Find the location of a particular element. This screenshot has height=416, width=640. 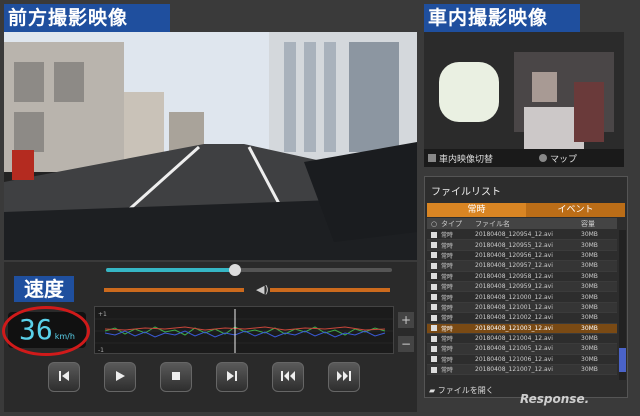

file-row: 常時 20180408_120956_12.avi 30MB is located at coordinates (522, 256).